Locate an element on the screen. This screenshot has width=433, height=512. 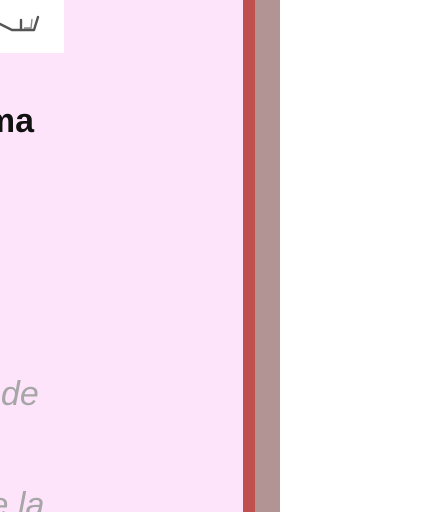
mauve-divider-bar is located at coordinates (267, 256).